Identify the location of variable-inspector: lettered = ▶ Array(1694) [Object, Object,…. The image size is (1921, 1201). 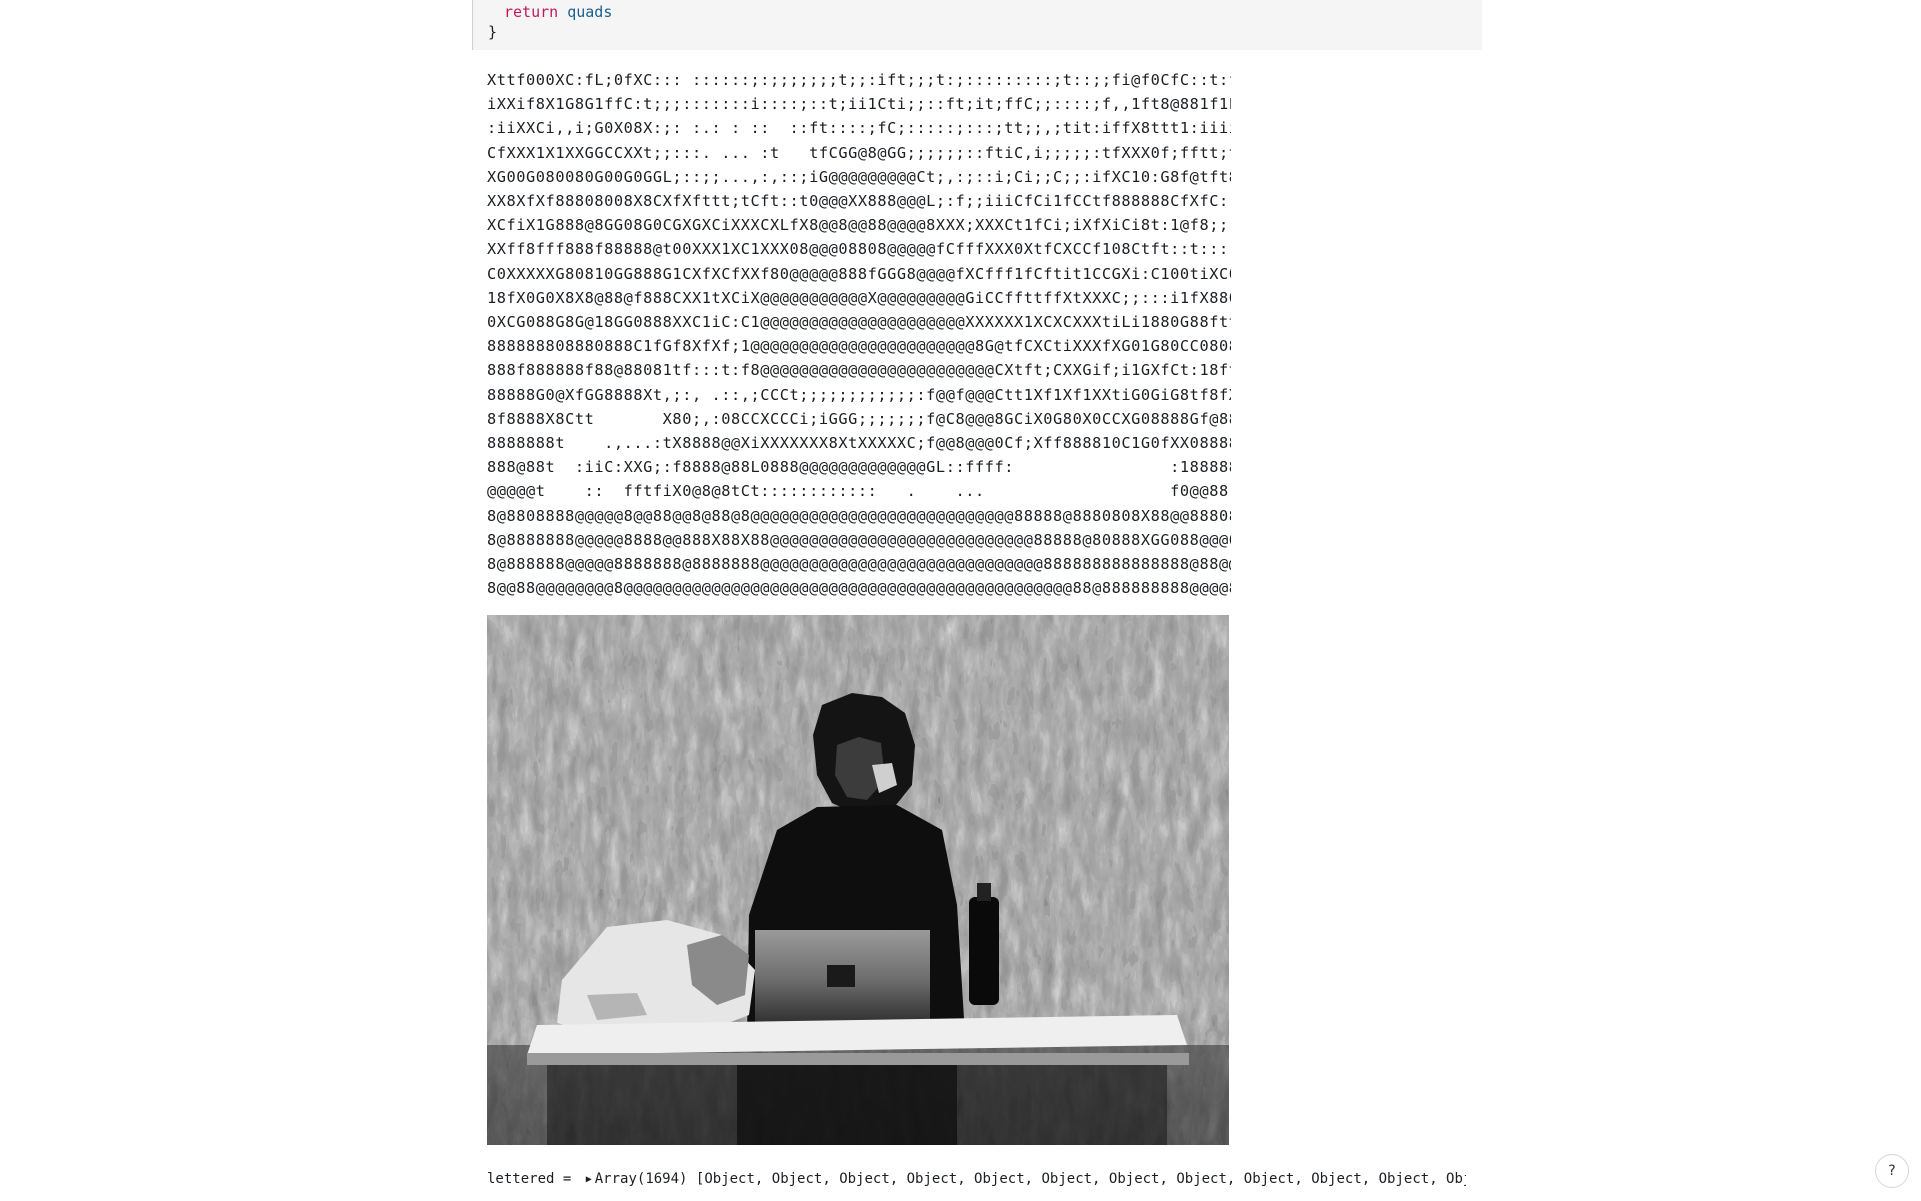
(976, 1179).